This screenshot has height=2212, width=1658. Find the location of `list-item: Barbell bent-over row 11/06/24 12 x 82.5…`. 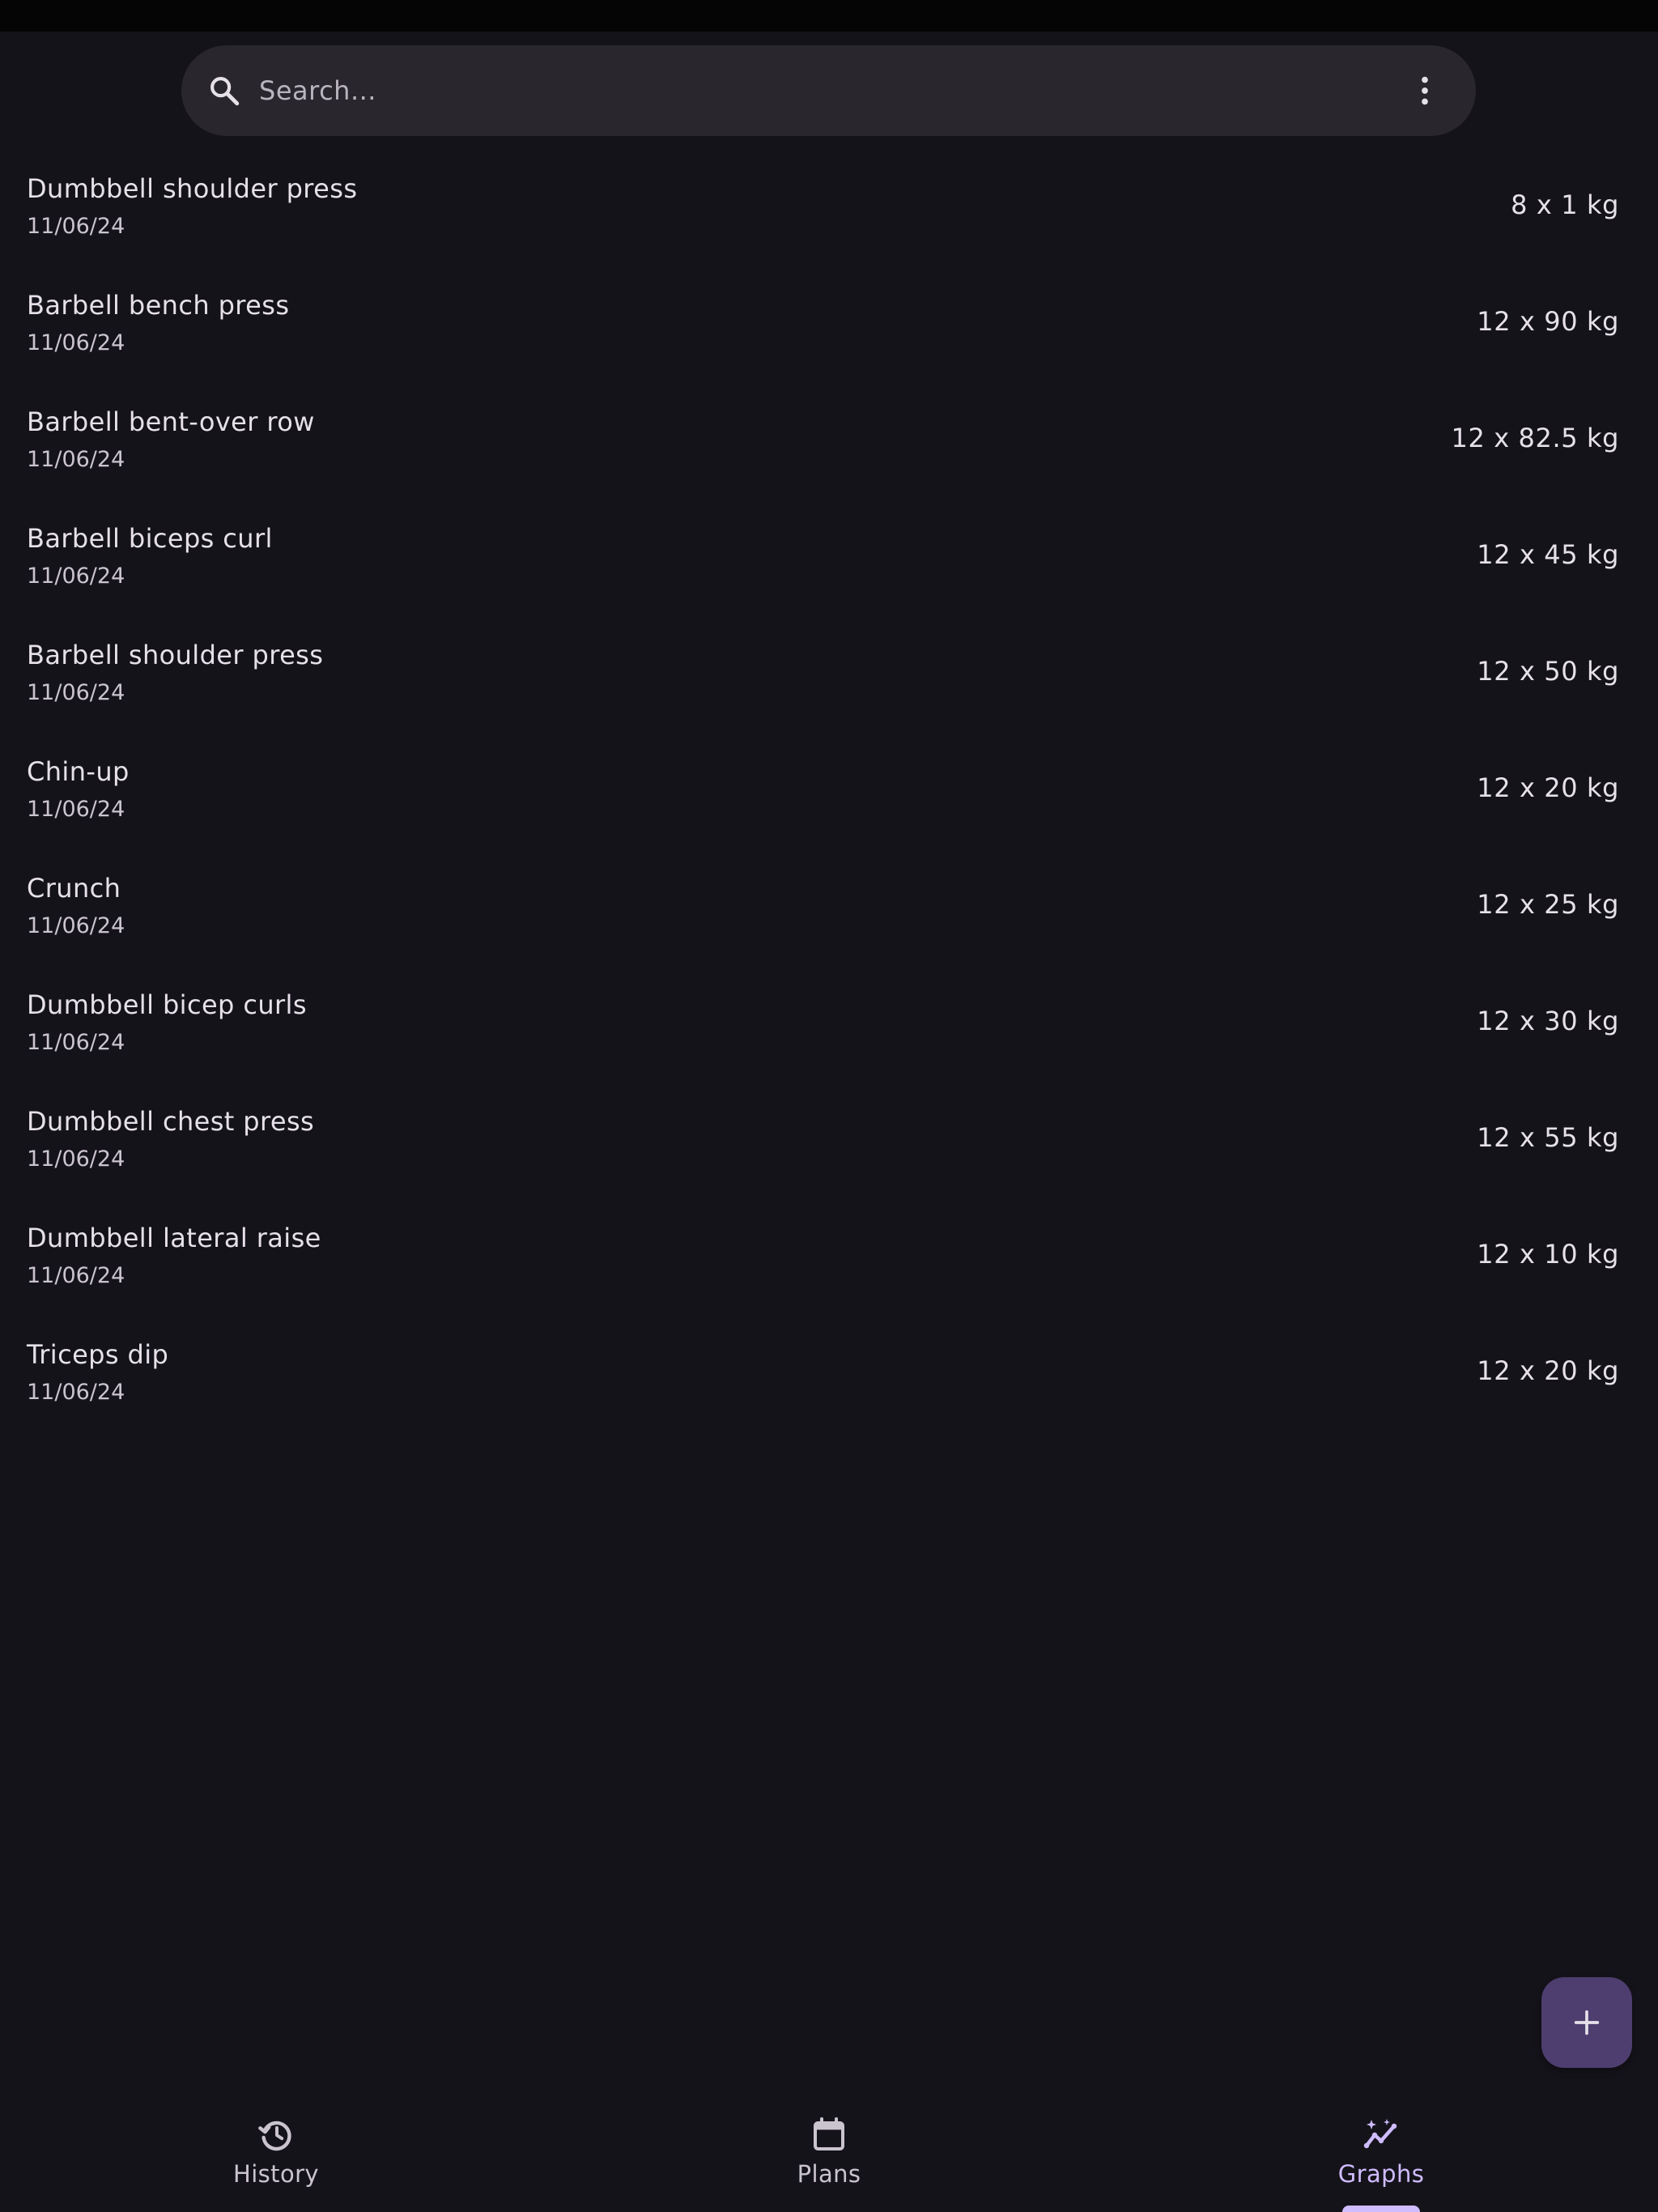

list-item: Barbell bent-over row 11/06/24 12 x 82.5… is located at coordinates (829, 441).